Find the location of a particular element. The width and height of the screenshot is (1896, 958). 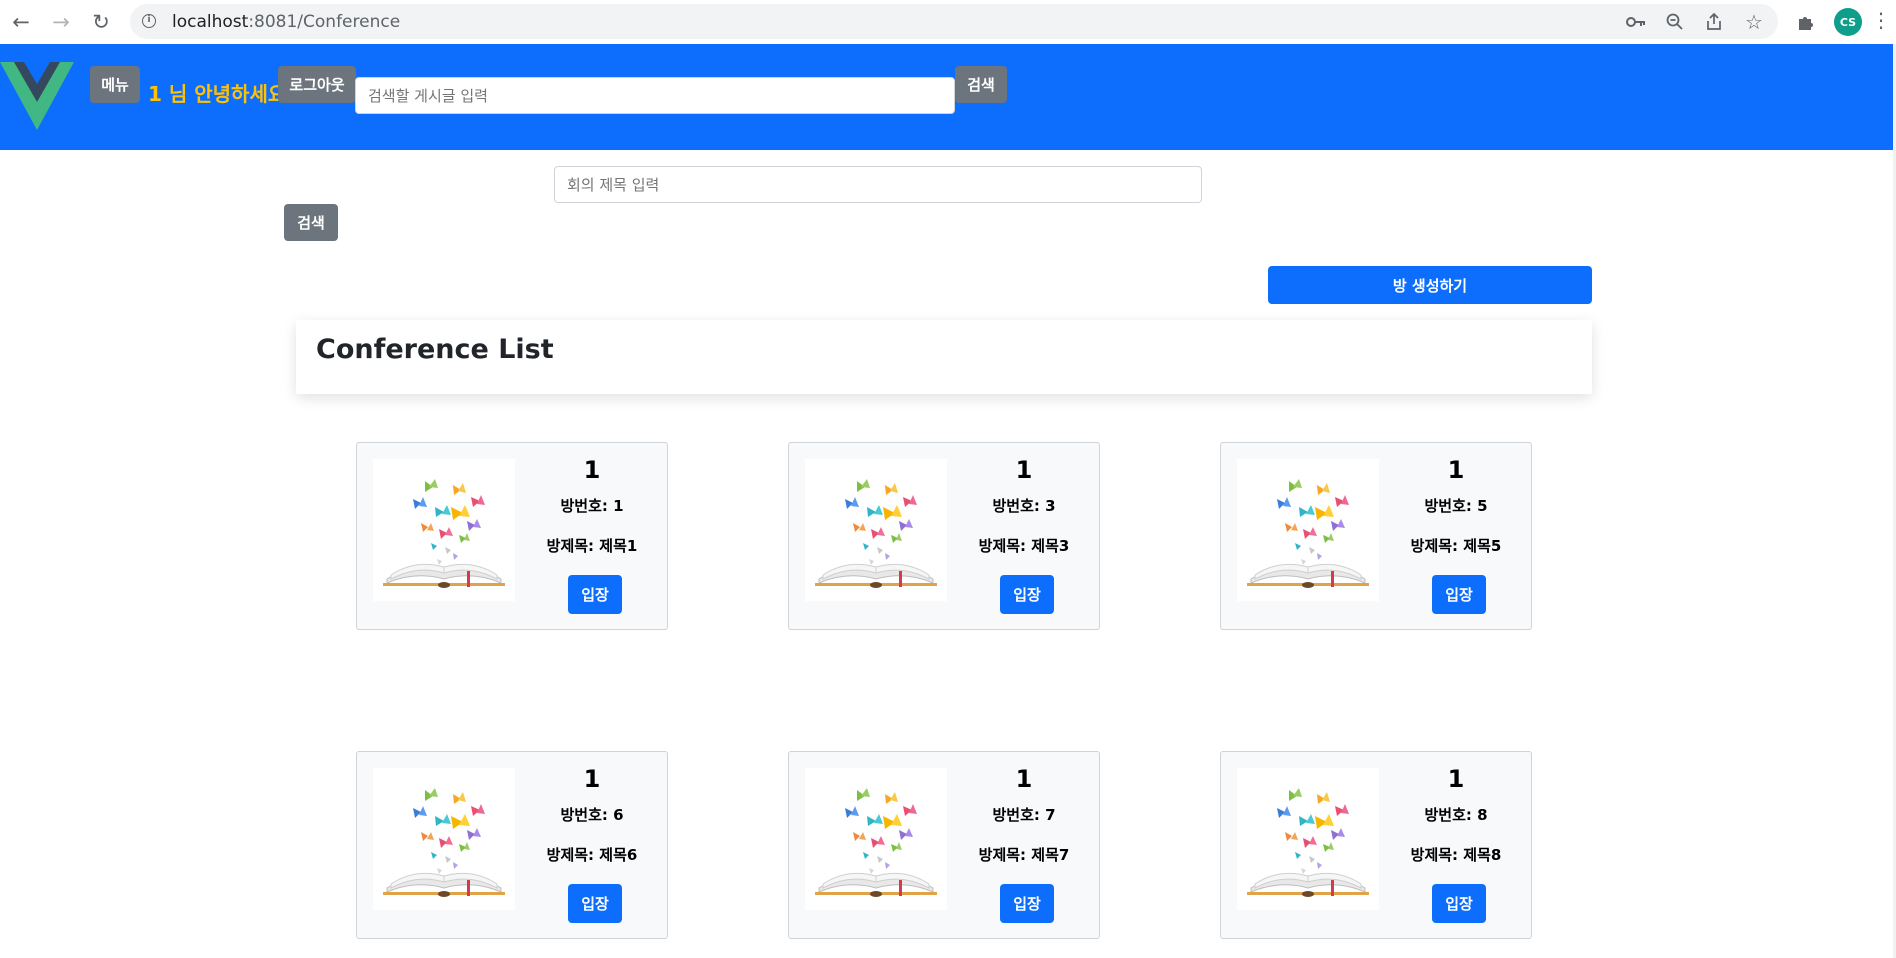

logout-button: 로그아웃 is located at coordinates (317, 84).